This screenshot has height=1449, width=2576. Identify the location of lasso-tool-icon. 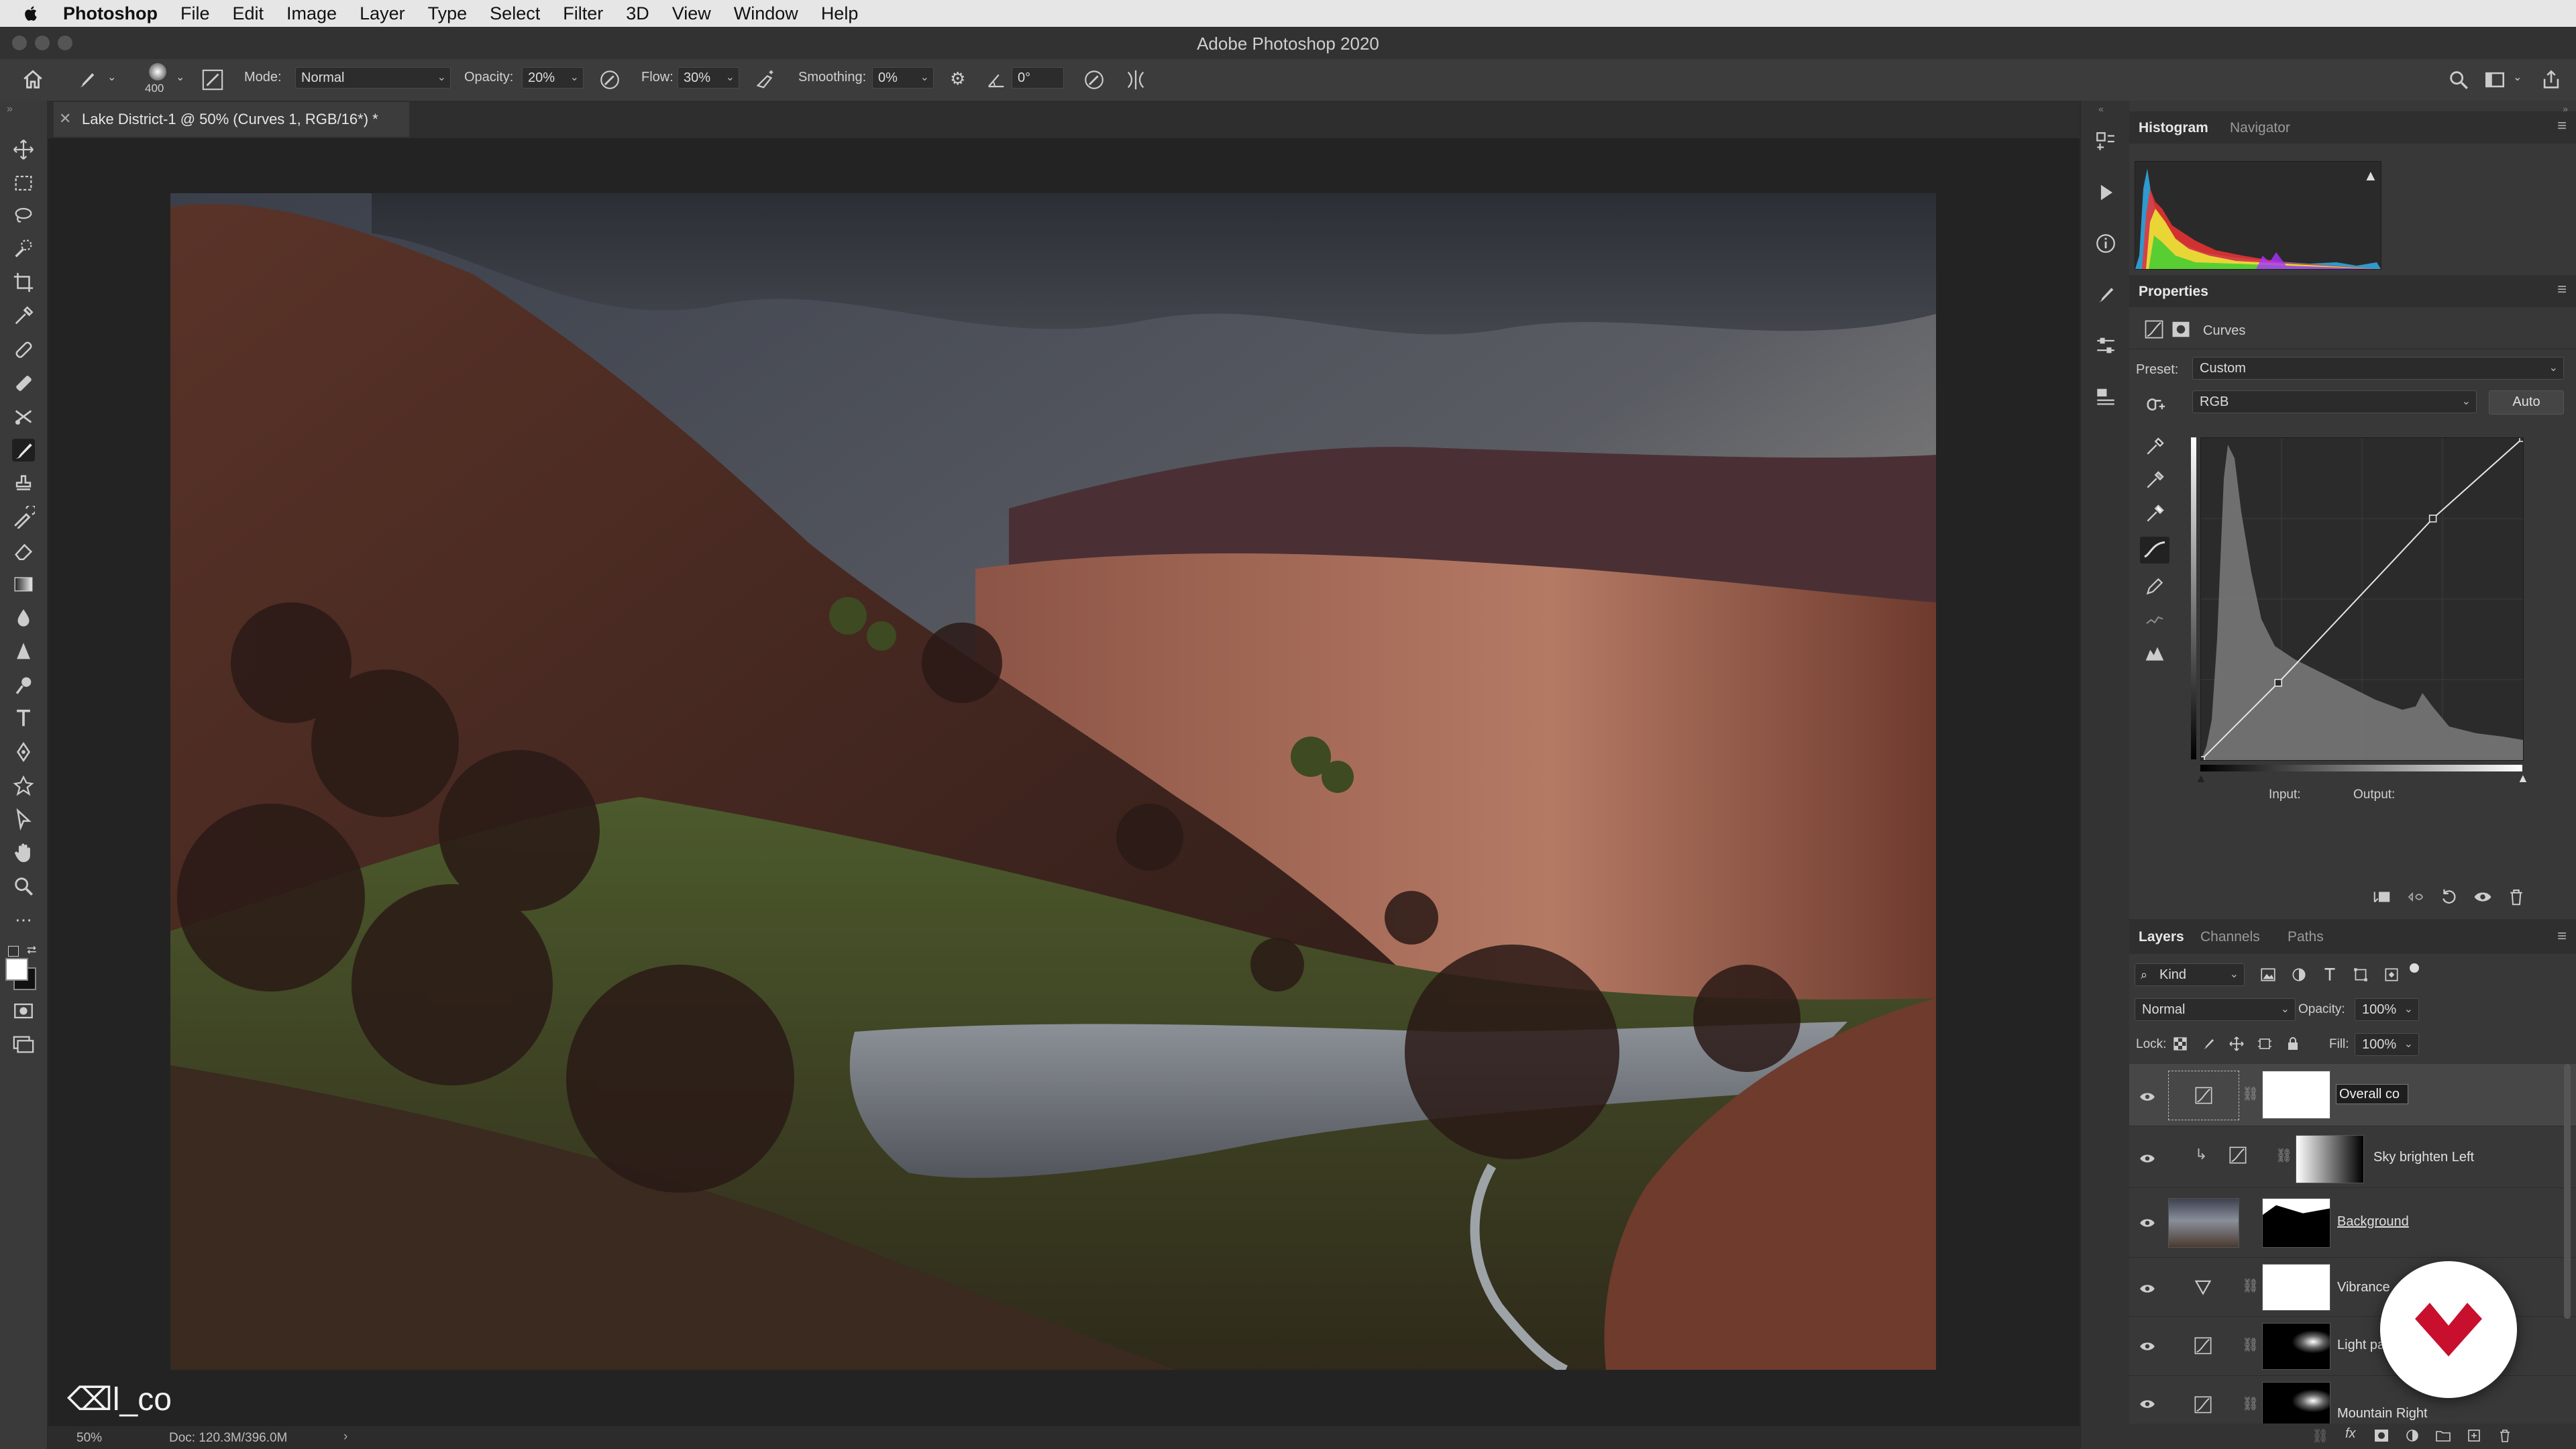
(23, 215).